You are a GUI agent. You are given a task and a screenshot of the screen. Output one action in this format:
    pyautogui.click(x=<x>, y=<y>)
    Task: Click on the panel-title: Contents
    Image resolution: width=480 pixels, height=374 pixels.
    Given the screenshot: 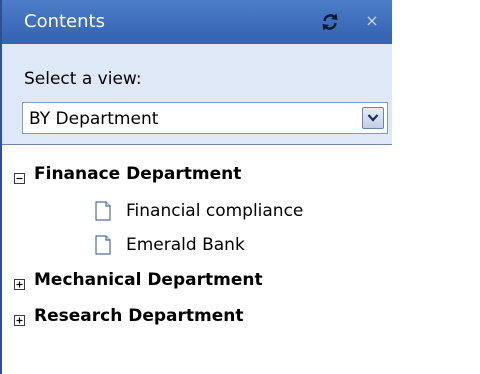 What is the action you would take?
    pyautogui.click(x=64, y=21)
    